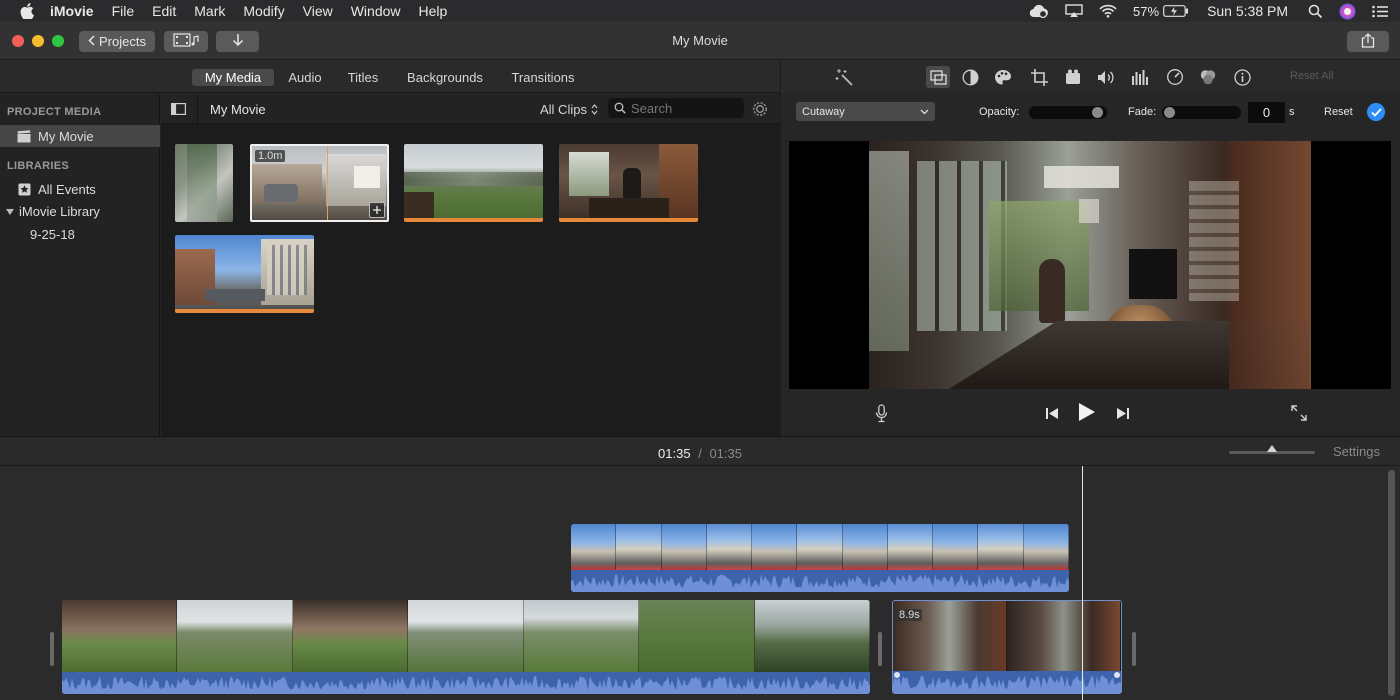 This screenshot has height=700, width=1400. I want to click on tab-titles: Titles, so click(363, 77).